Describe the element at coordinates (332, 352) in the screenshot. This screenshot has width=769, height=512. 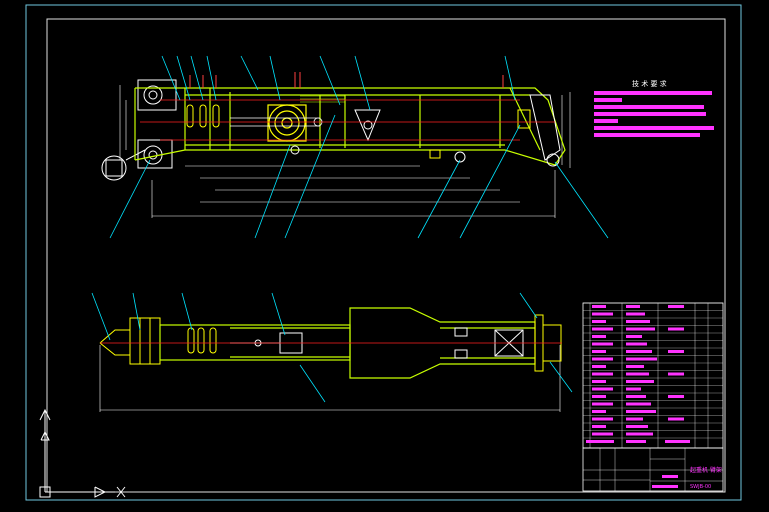
I see `plan-view` at that location.